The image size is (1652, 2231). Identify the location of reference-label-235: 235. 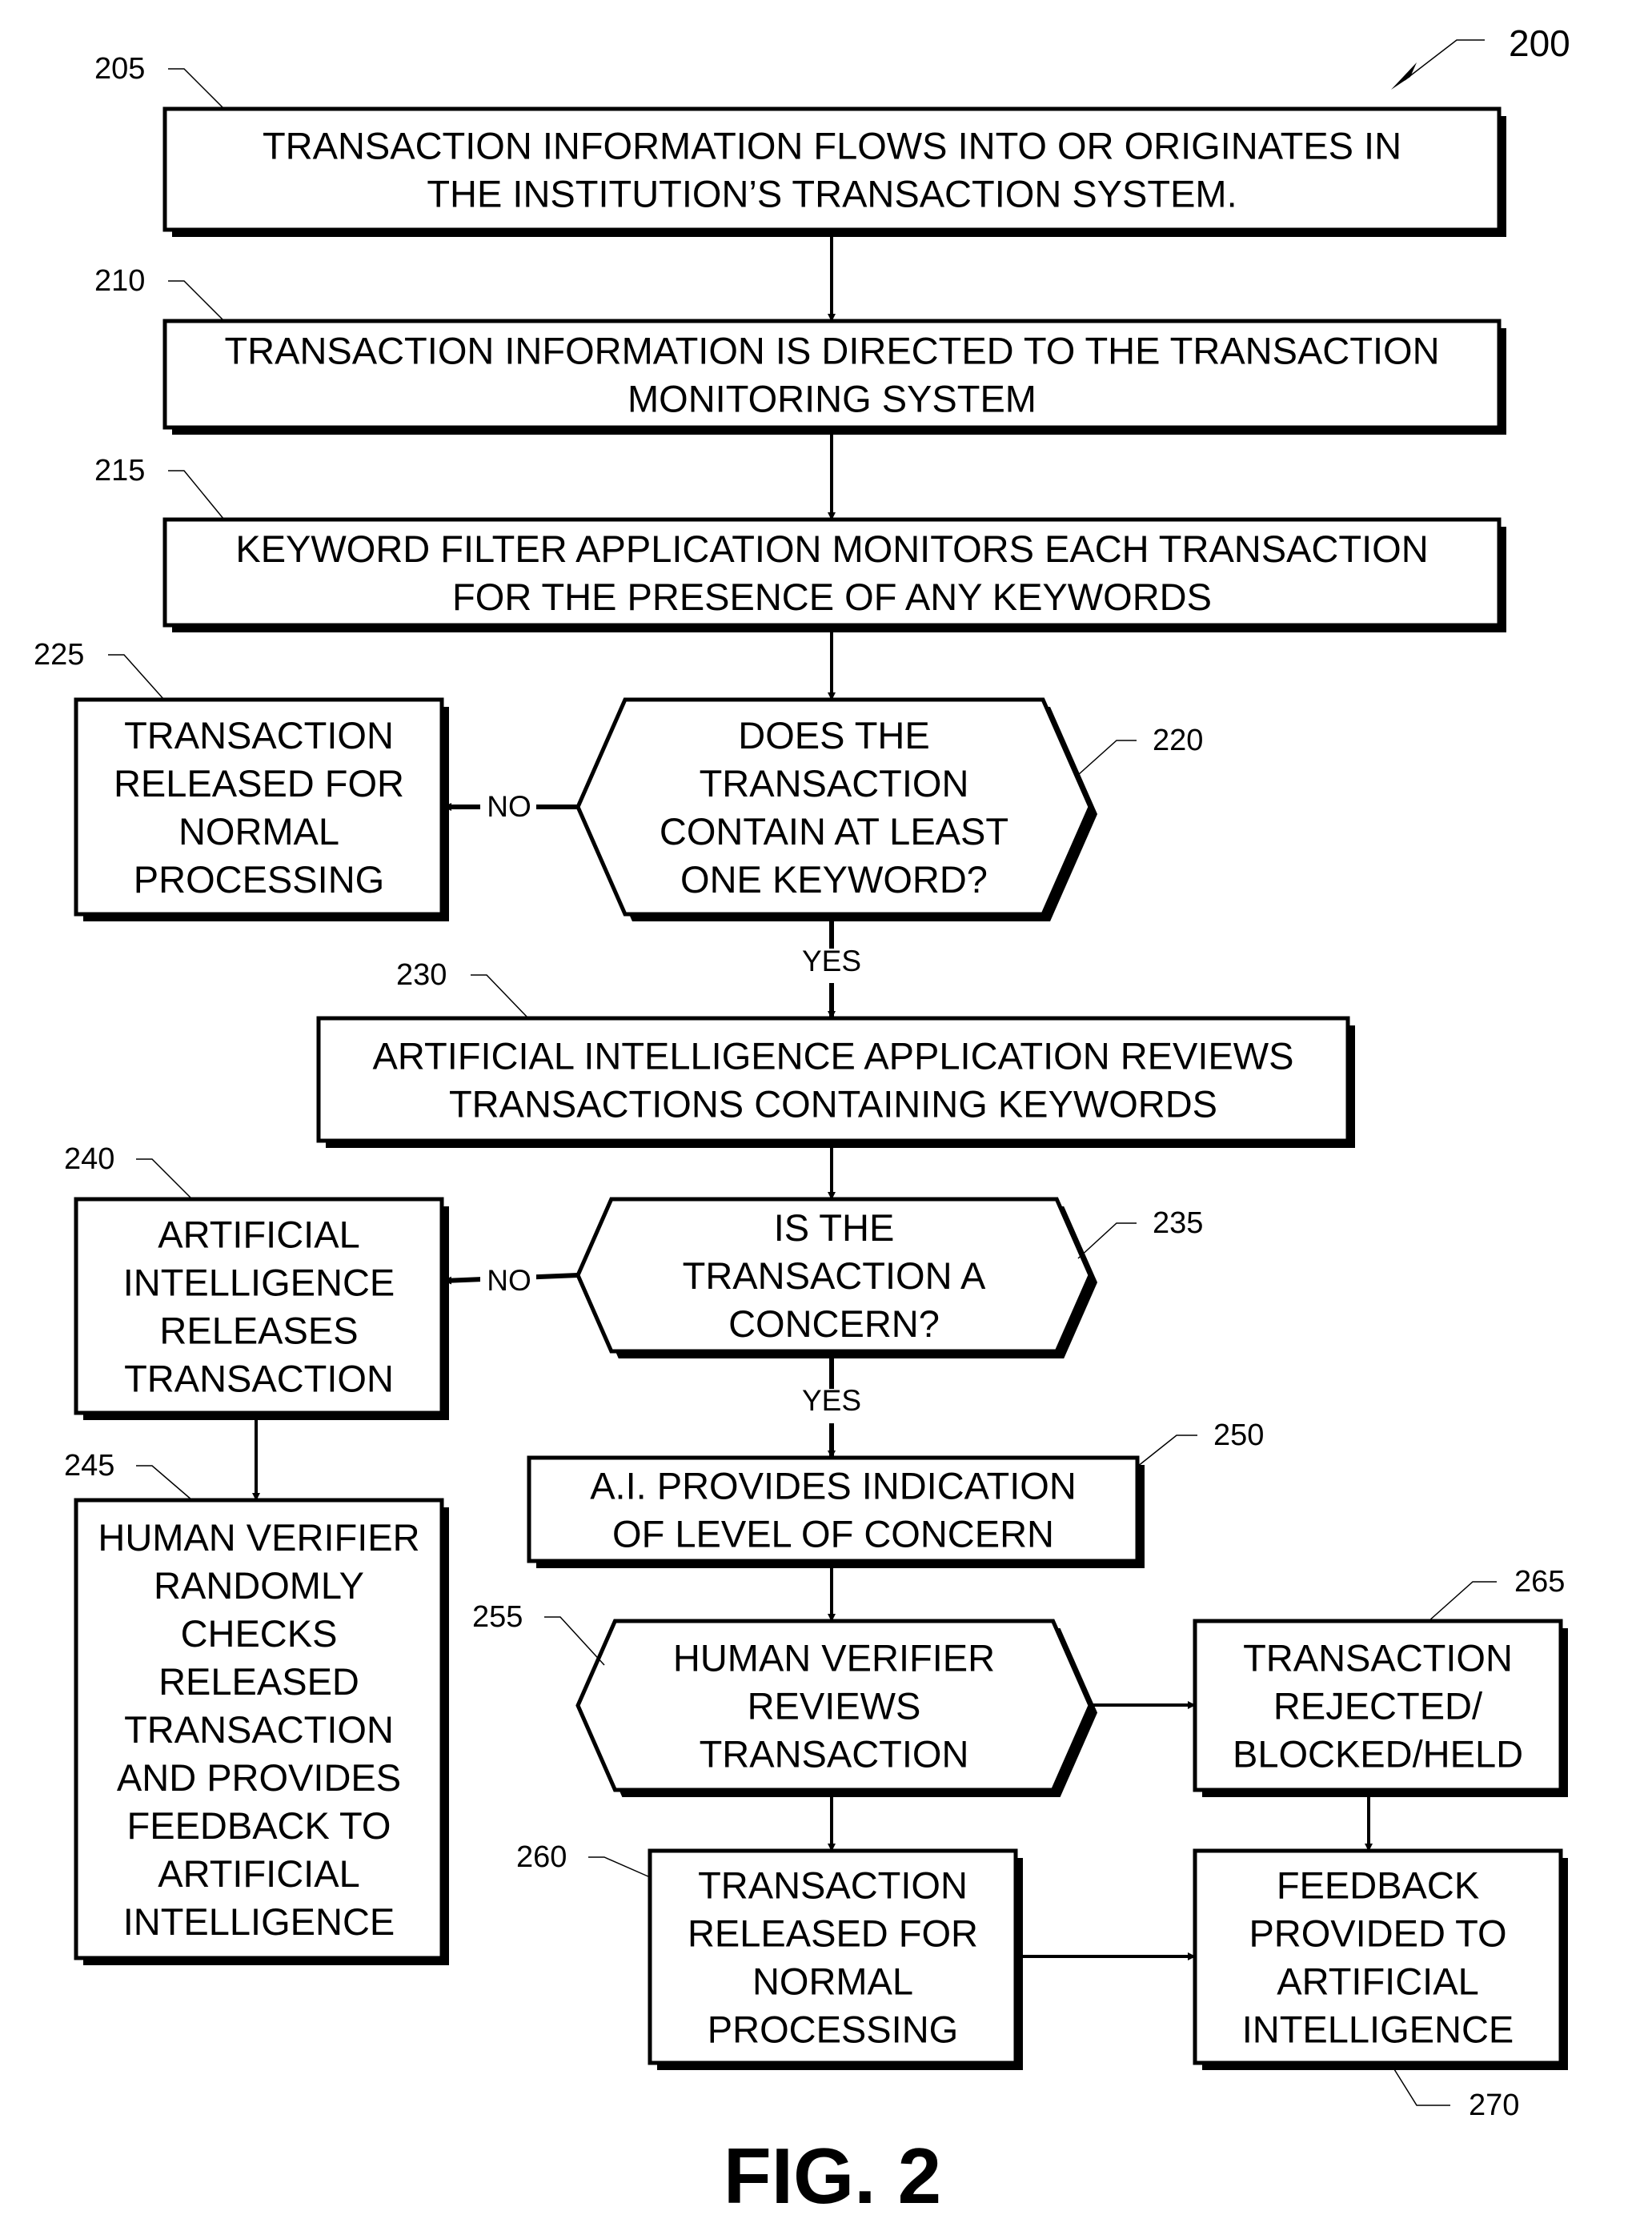
(1140, 1232).